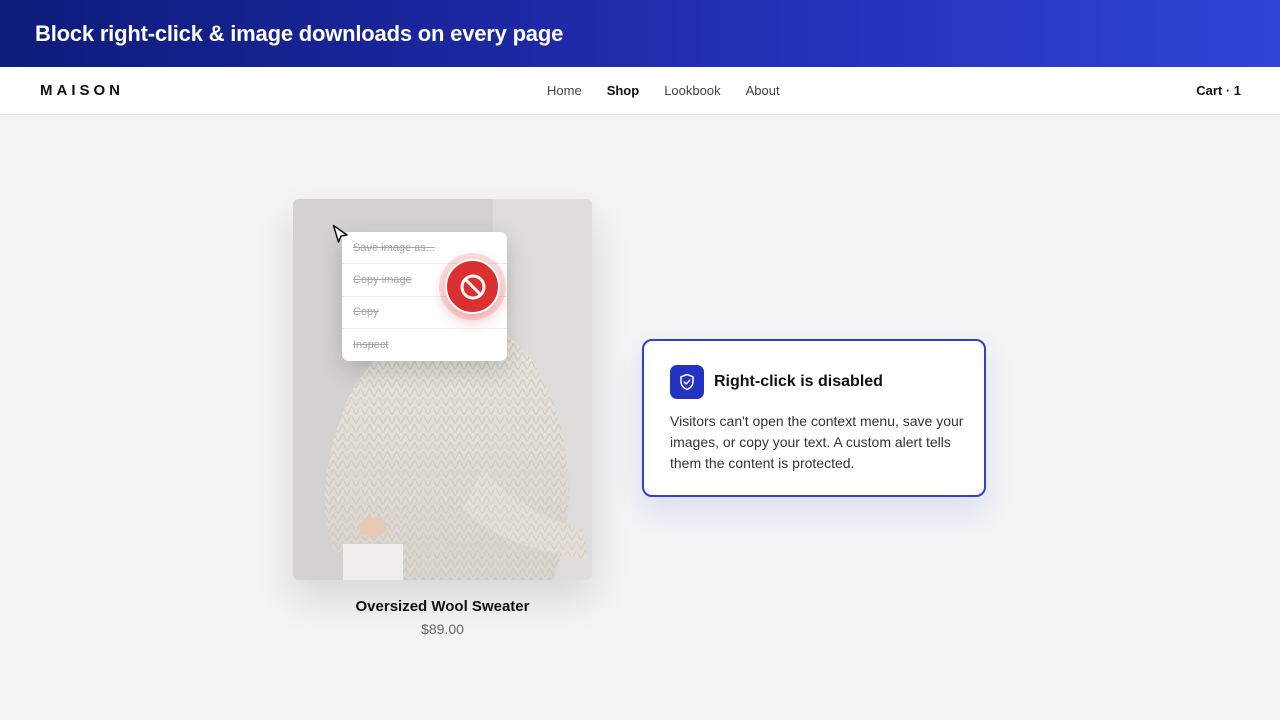 This screenshot has height=720, width=1280. Describe the element at coordinates (82, 90) in the screenshot. I see `site-logo: MAISON` at that location.